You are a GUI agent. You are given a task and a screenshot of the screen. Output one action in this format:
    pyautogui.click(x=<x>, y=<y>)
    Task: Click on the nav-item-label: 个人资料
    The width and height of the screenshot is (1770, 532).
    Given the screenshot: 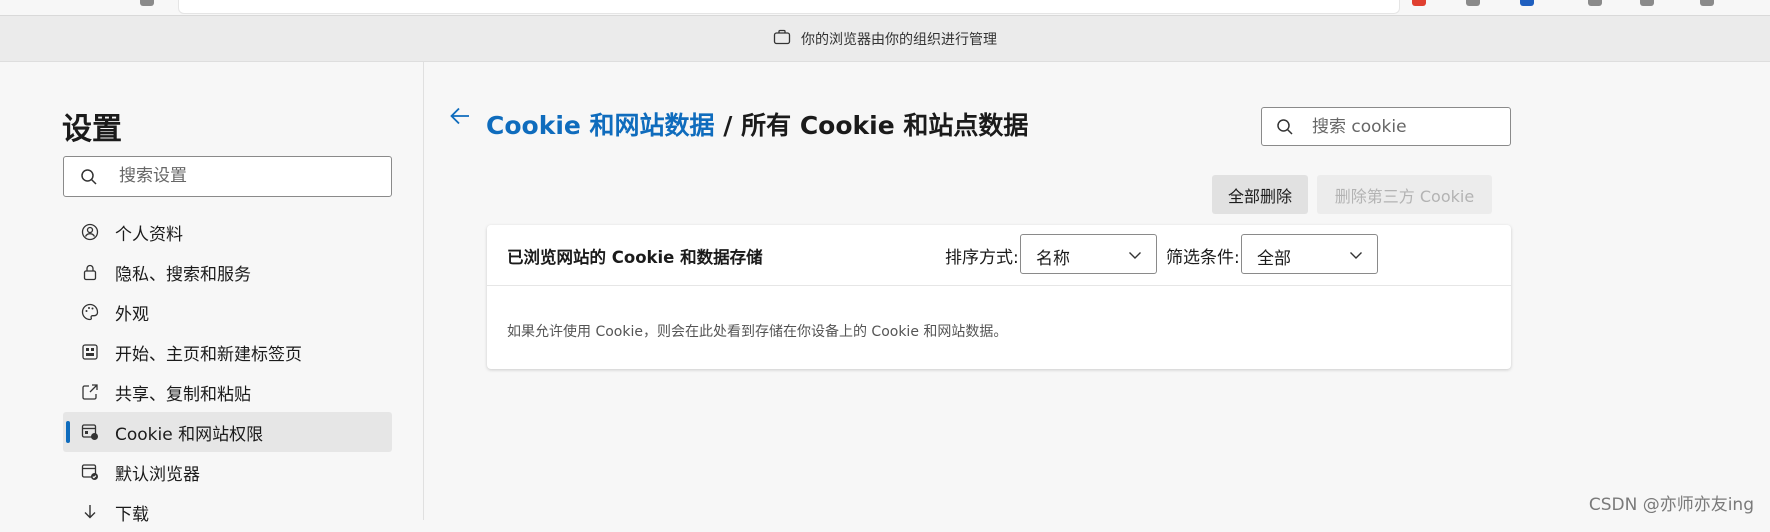 What is the action you would take?
    pyautogui.click(x=149, y=234)
    